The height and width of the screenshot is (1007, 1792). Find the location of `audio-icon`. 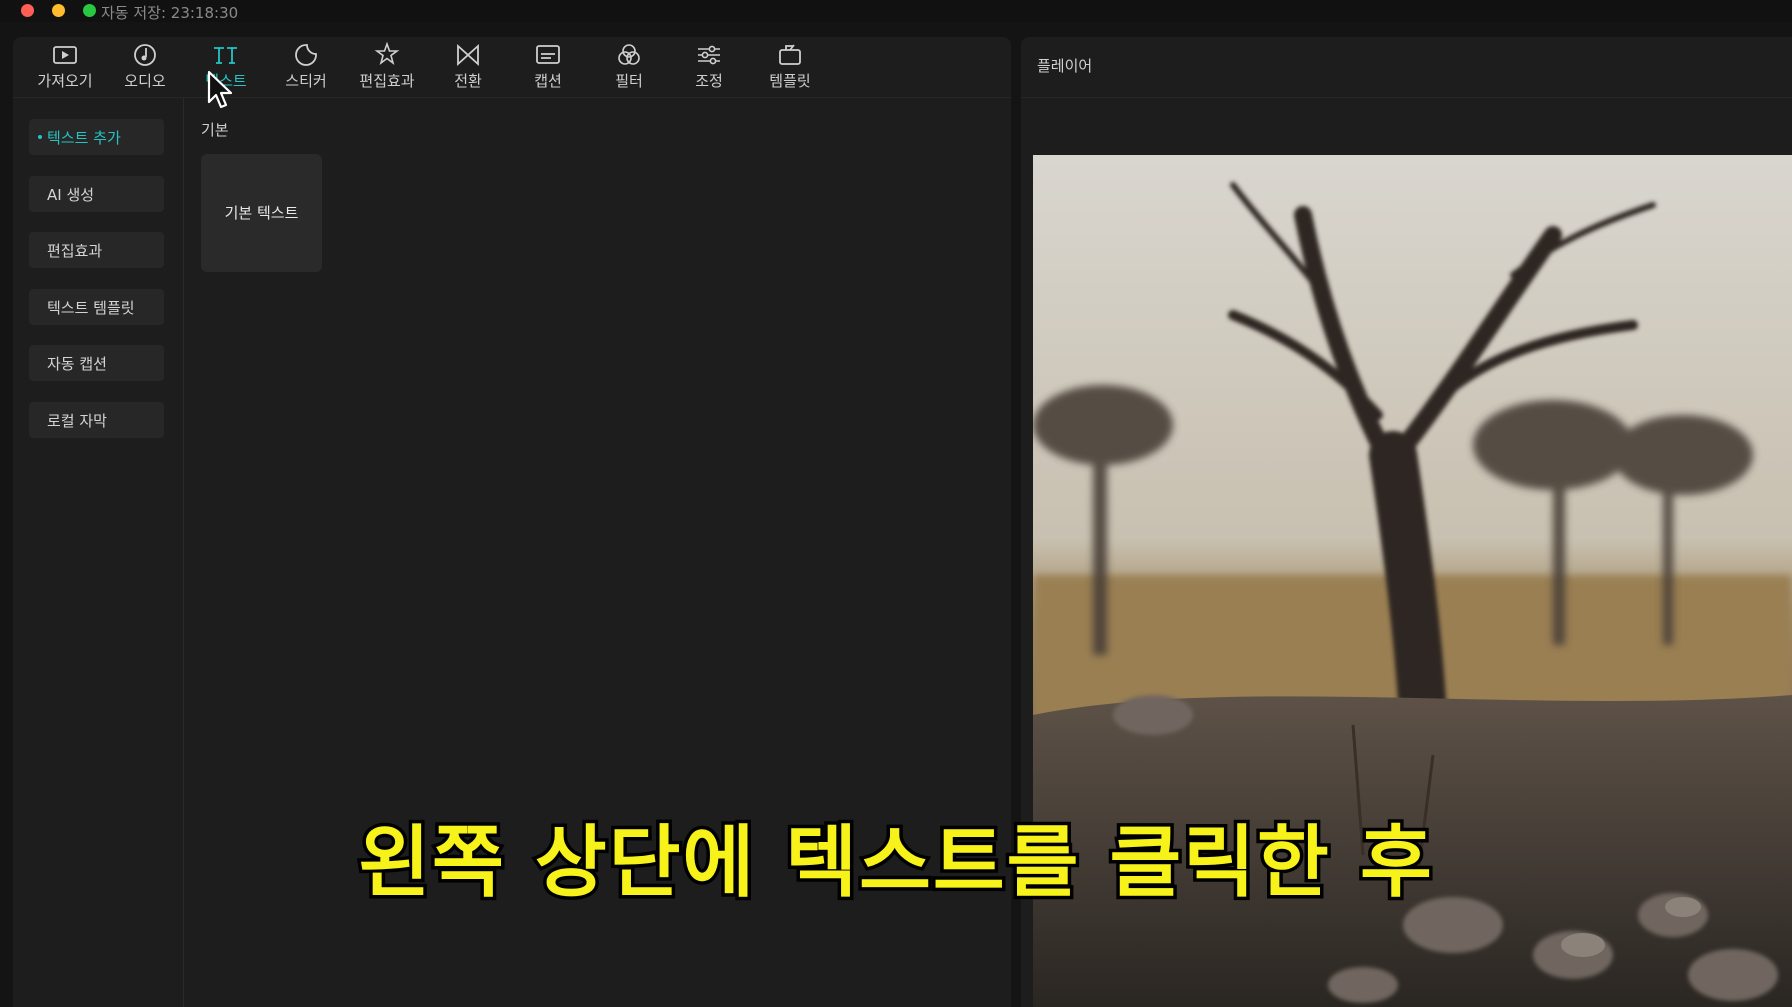

audio-icon is located at coordinates (145, 55).